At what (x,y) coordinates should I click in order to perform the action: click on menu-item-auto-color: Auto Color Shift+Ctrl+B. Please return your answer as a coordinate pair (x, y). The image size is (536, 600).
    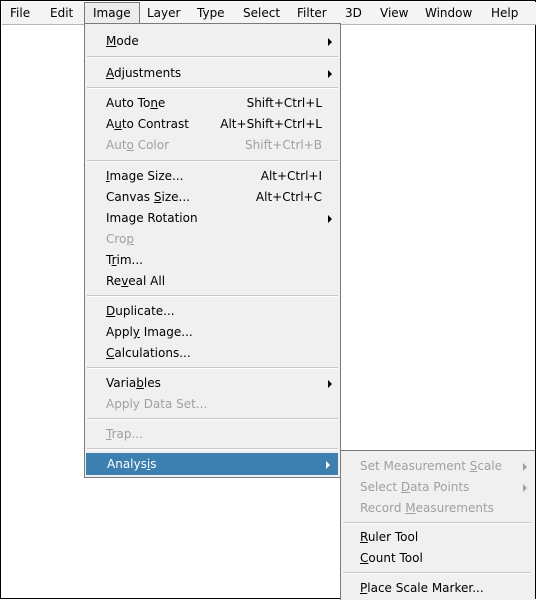
    Looking at the image, I should click on (212, 145).